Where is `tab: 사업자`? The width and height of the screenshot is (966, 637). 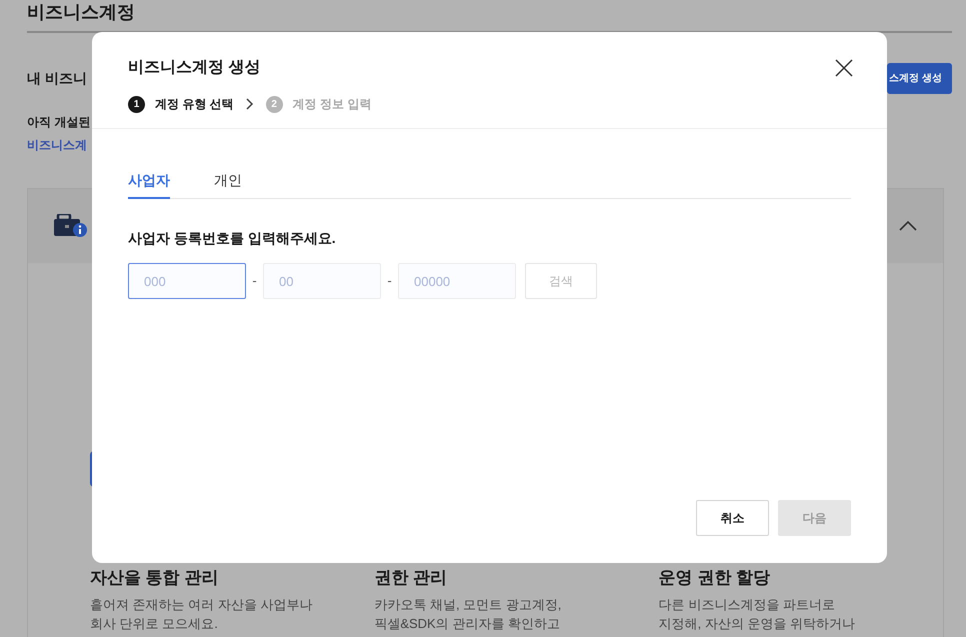 tab: 사업자 is located at coordinates (149, 181).